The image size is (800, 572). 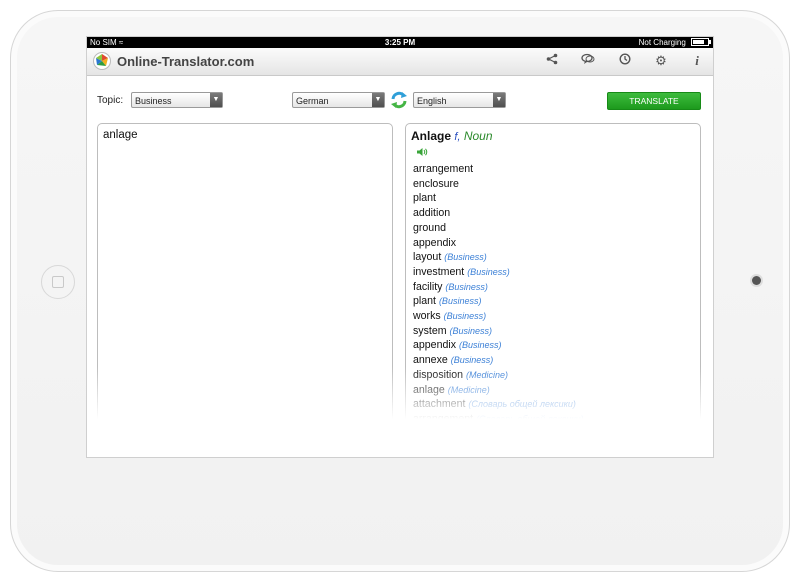 What do you see at coordinates (399, 100) in the screenshot?
I see `swap-languages-icon` at bounding box center [399, 100].